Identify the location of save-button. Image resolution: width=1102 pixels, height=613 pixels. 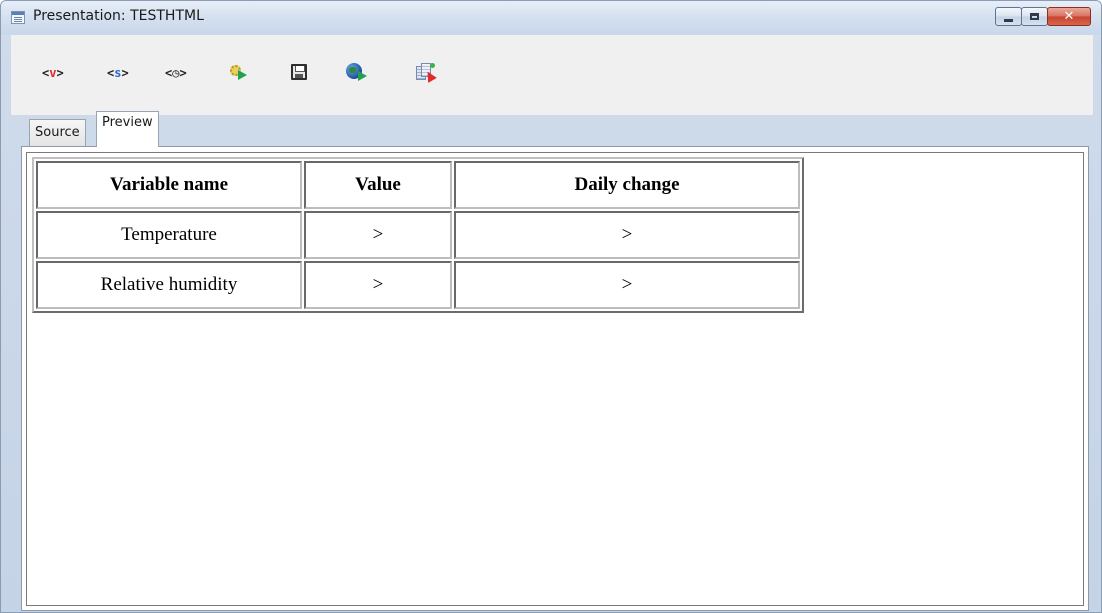
(299, 72).